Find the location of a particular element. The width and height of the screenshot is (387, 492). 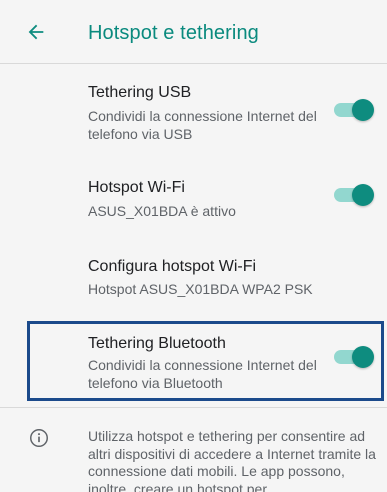

page-title: Hotspot e tethering is located at coordinates (173, 33).